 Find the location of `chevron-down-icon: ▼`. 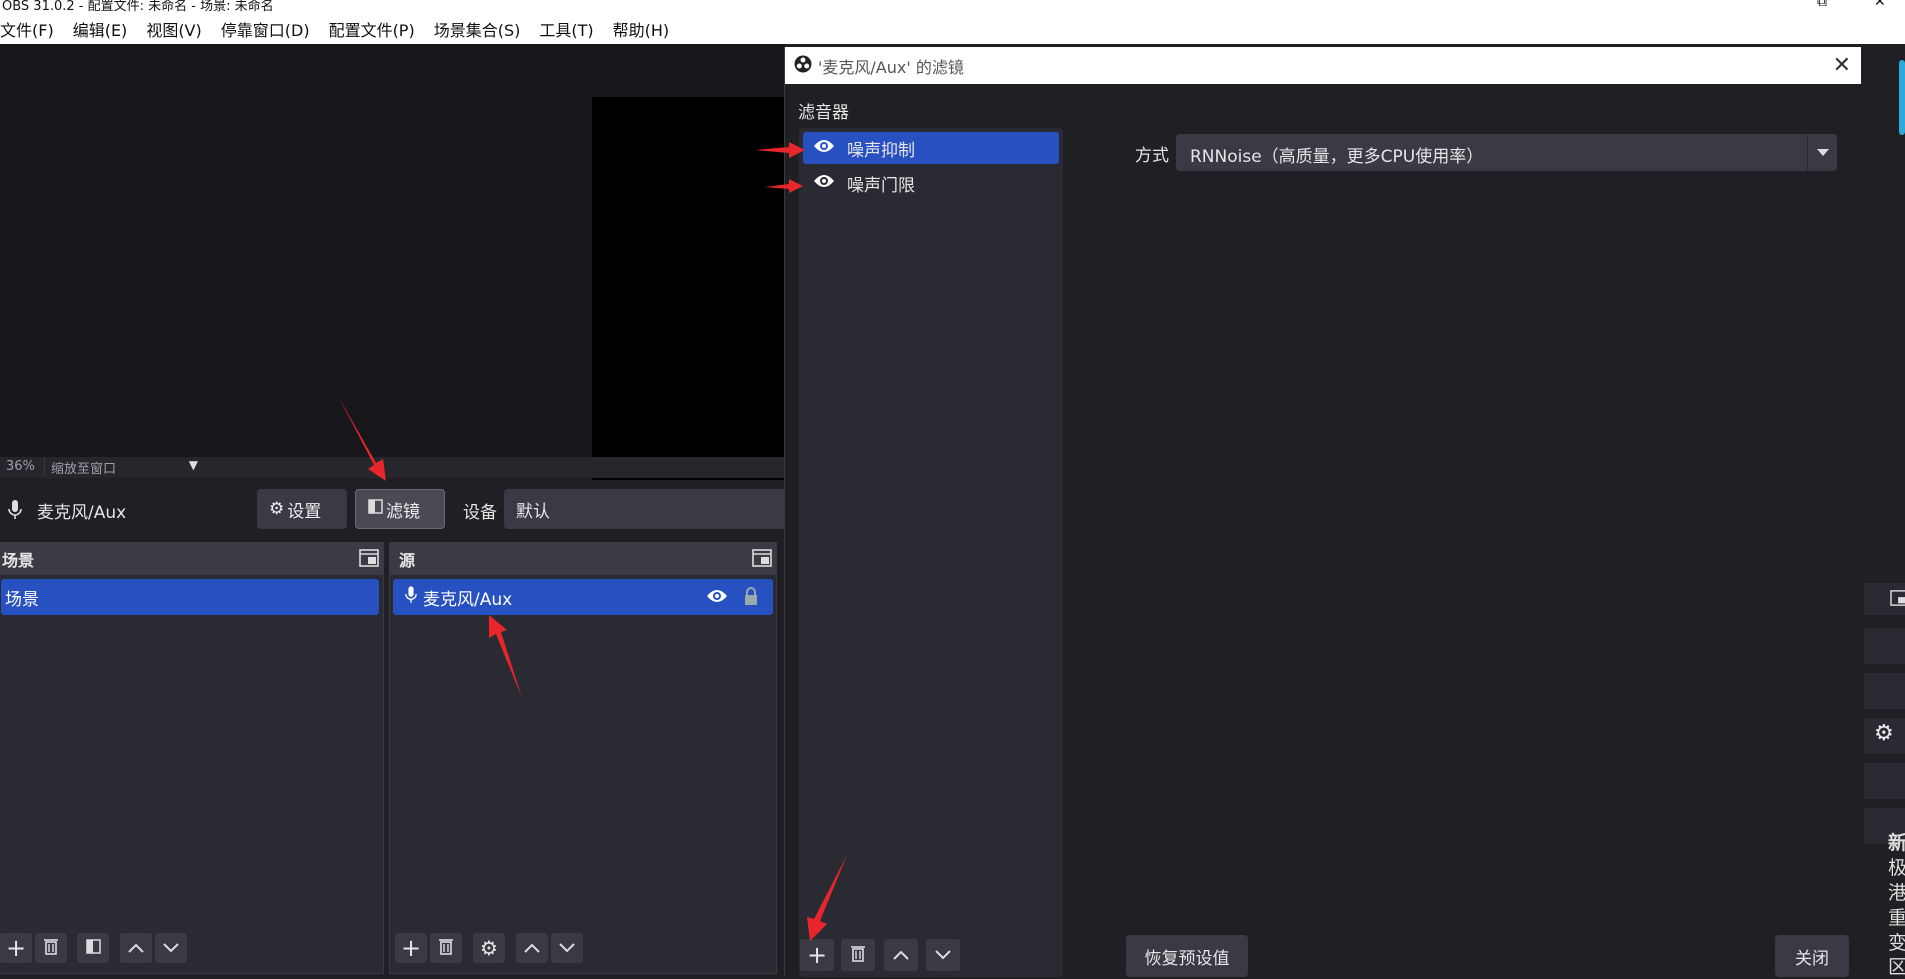

chevron-down-icon: ▼ is located at coordinates (193, 465).